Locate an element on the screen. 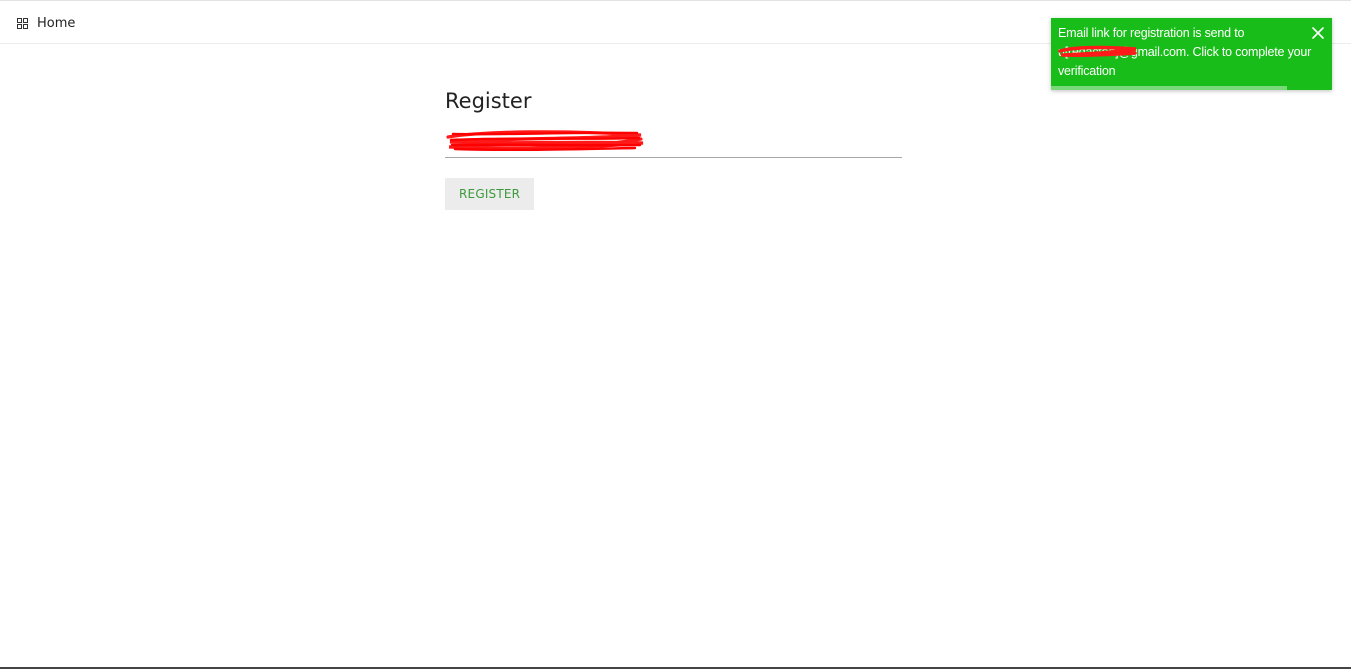 The height and width of the screenshot is (669, 1351). grid-icon is located at coordinates (22, 23).